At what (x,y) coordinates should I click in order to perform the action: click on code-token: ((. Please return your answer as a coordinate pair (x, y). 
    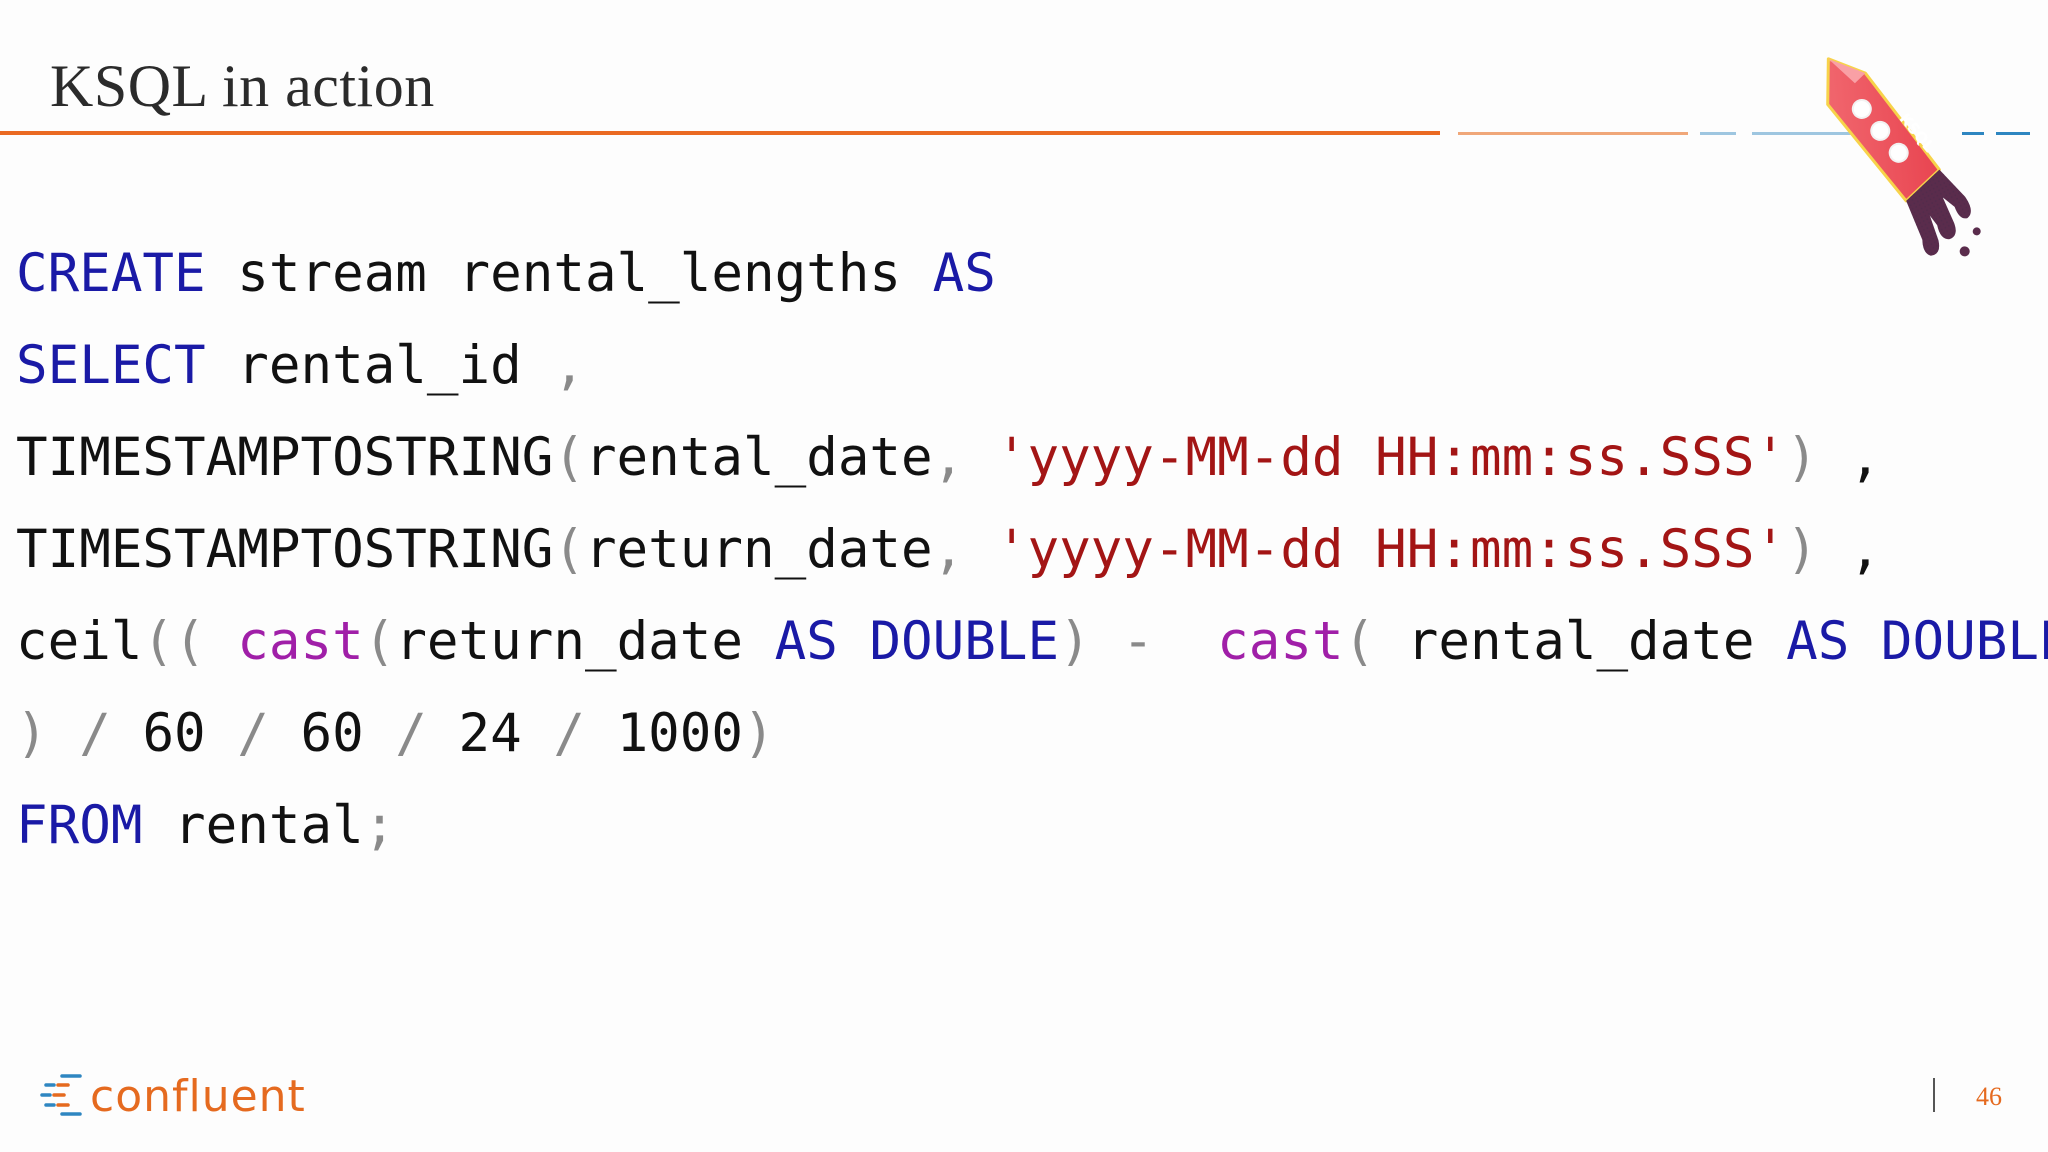
    Looking at the image, I should click on (174, 641).